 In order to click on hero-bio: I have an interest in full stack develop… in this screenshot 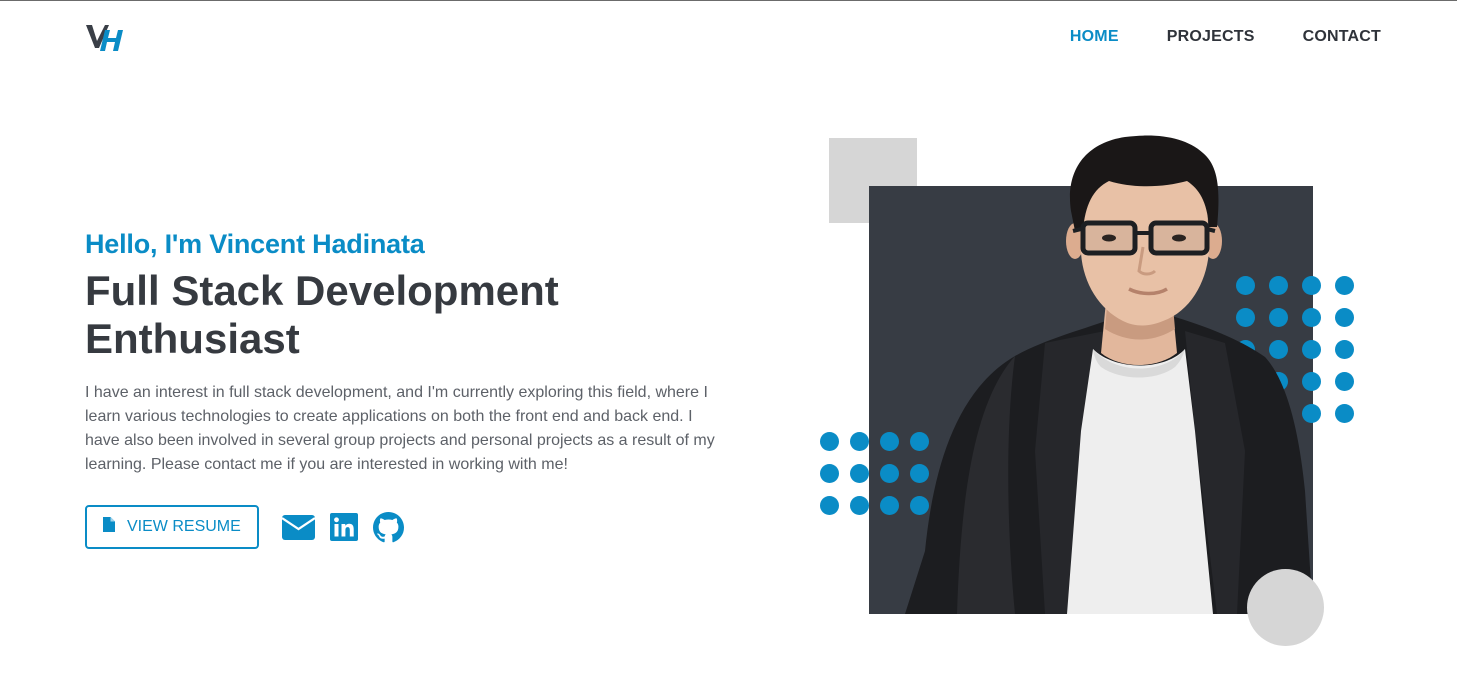, I will do `click(400, 428)`.